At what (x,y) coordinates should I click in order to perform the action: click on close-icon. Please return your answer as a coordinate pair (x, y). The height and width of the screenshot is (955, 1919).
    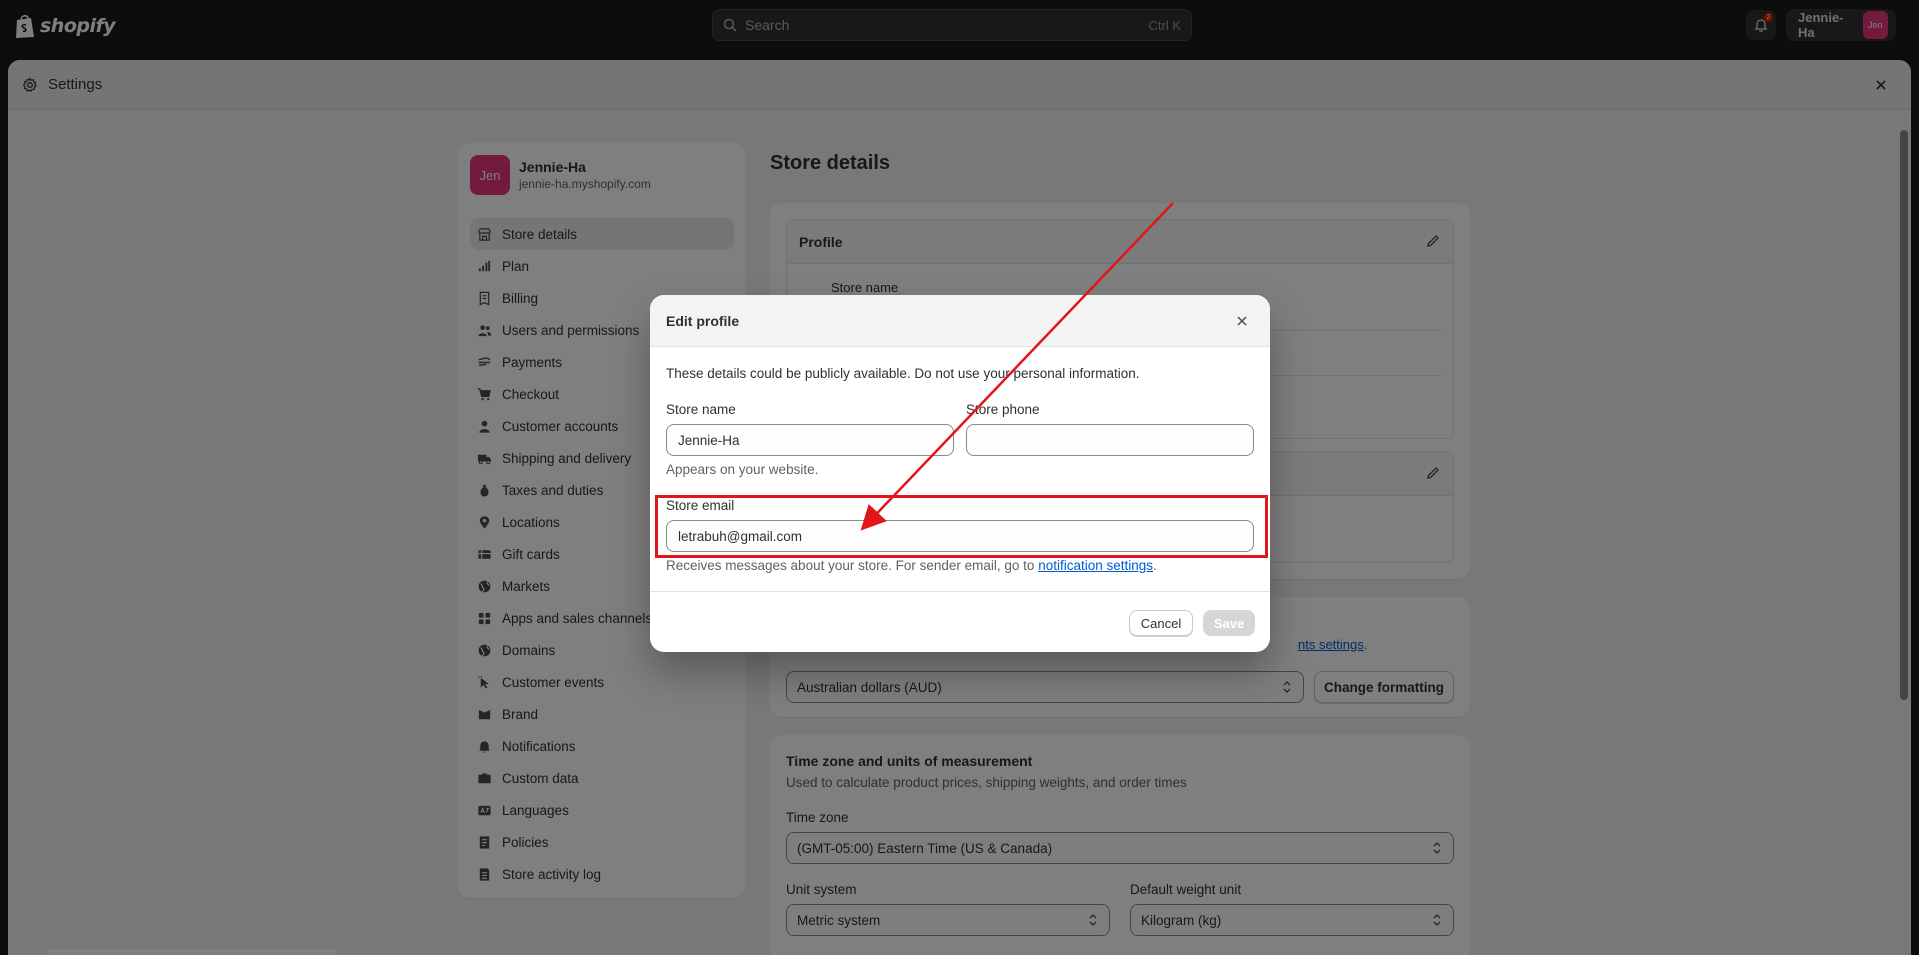
    Looking at the image, I should click on (1242, 321).